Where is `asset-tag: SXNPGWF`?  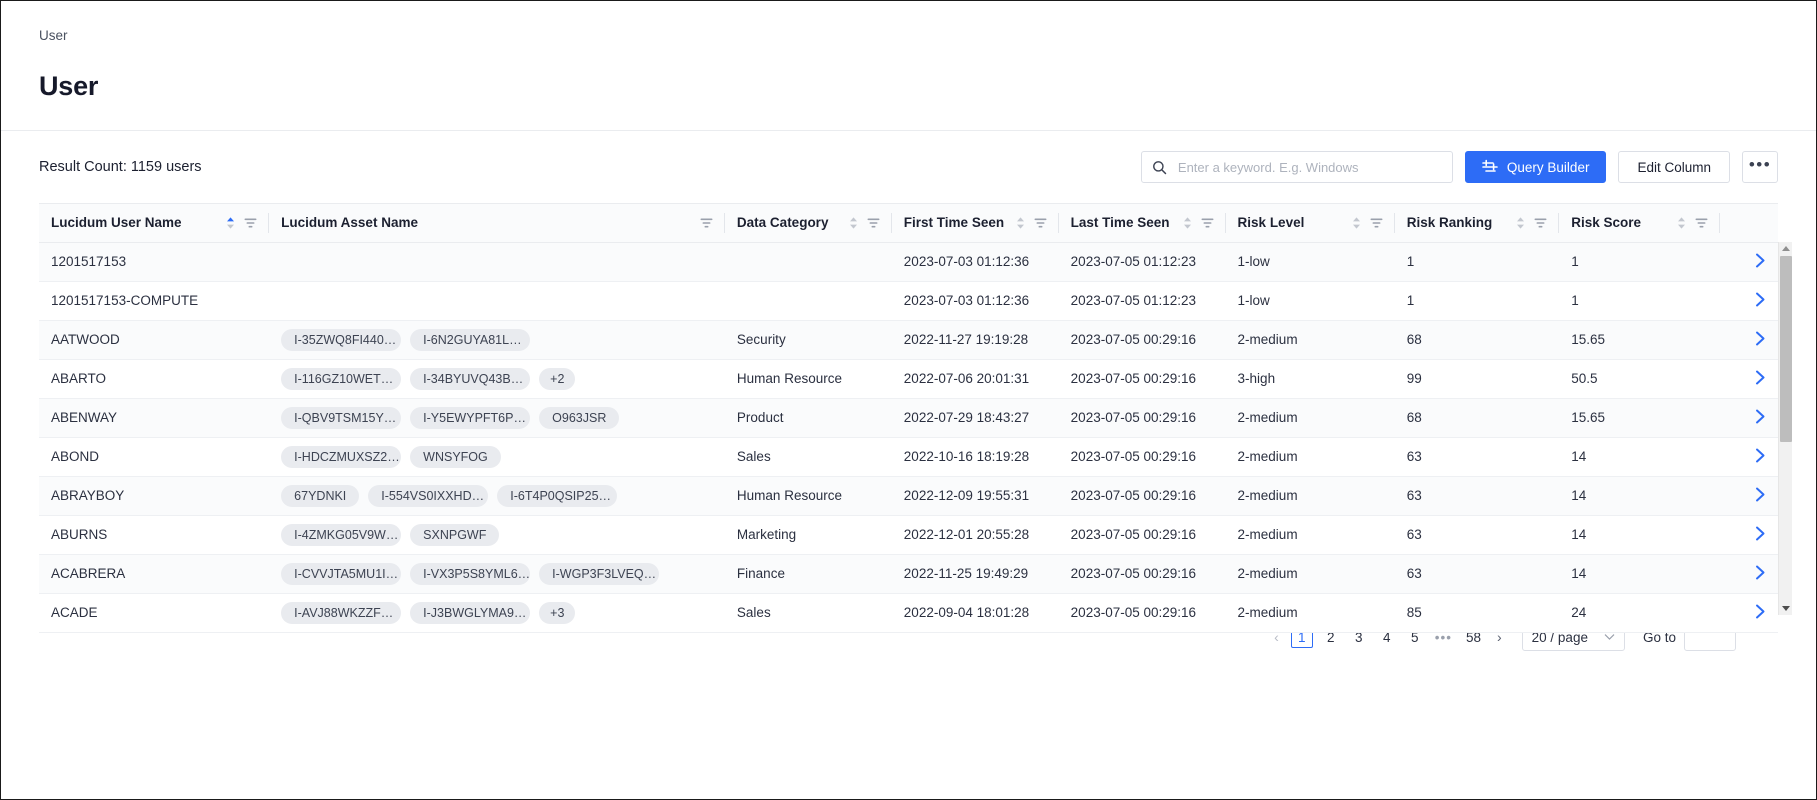
asset-tag: SXNPGWF is located at coordinates (455, 534).